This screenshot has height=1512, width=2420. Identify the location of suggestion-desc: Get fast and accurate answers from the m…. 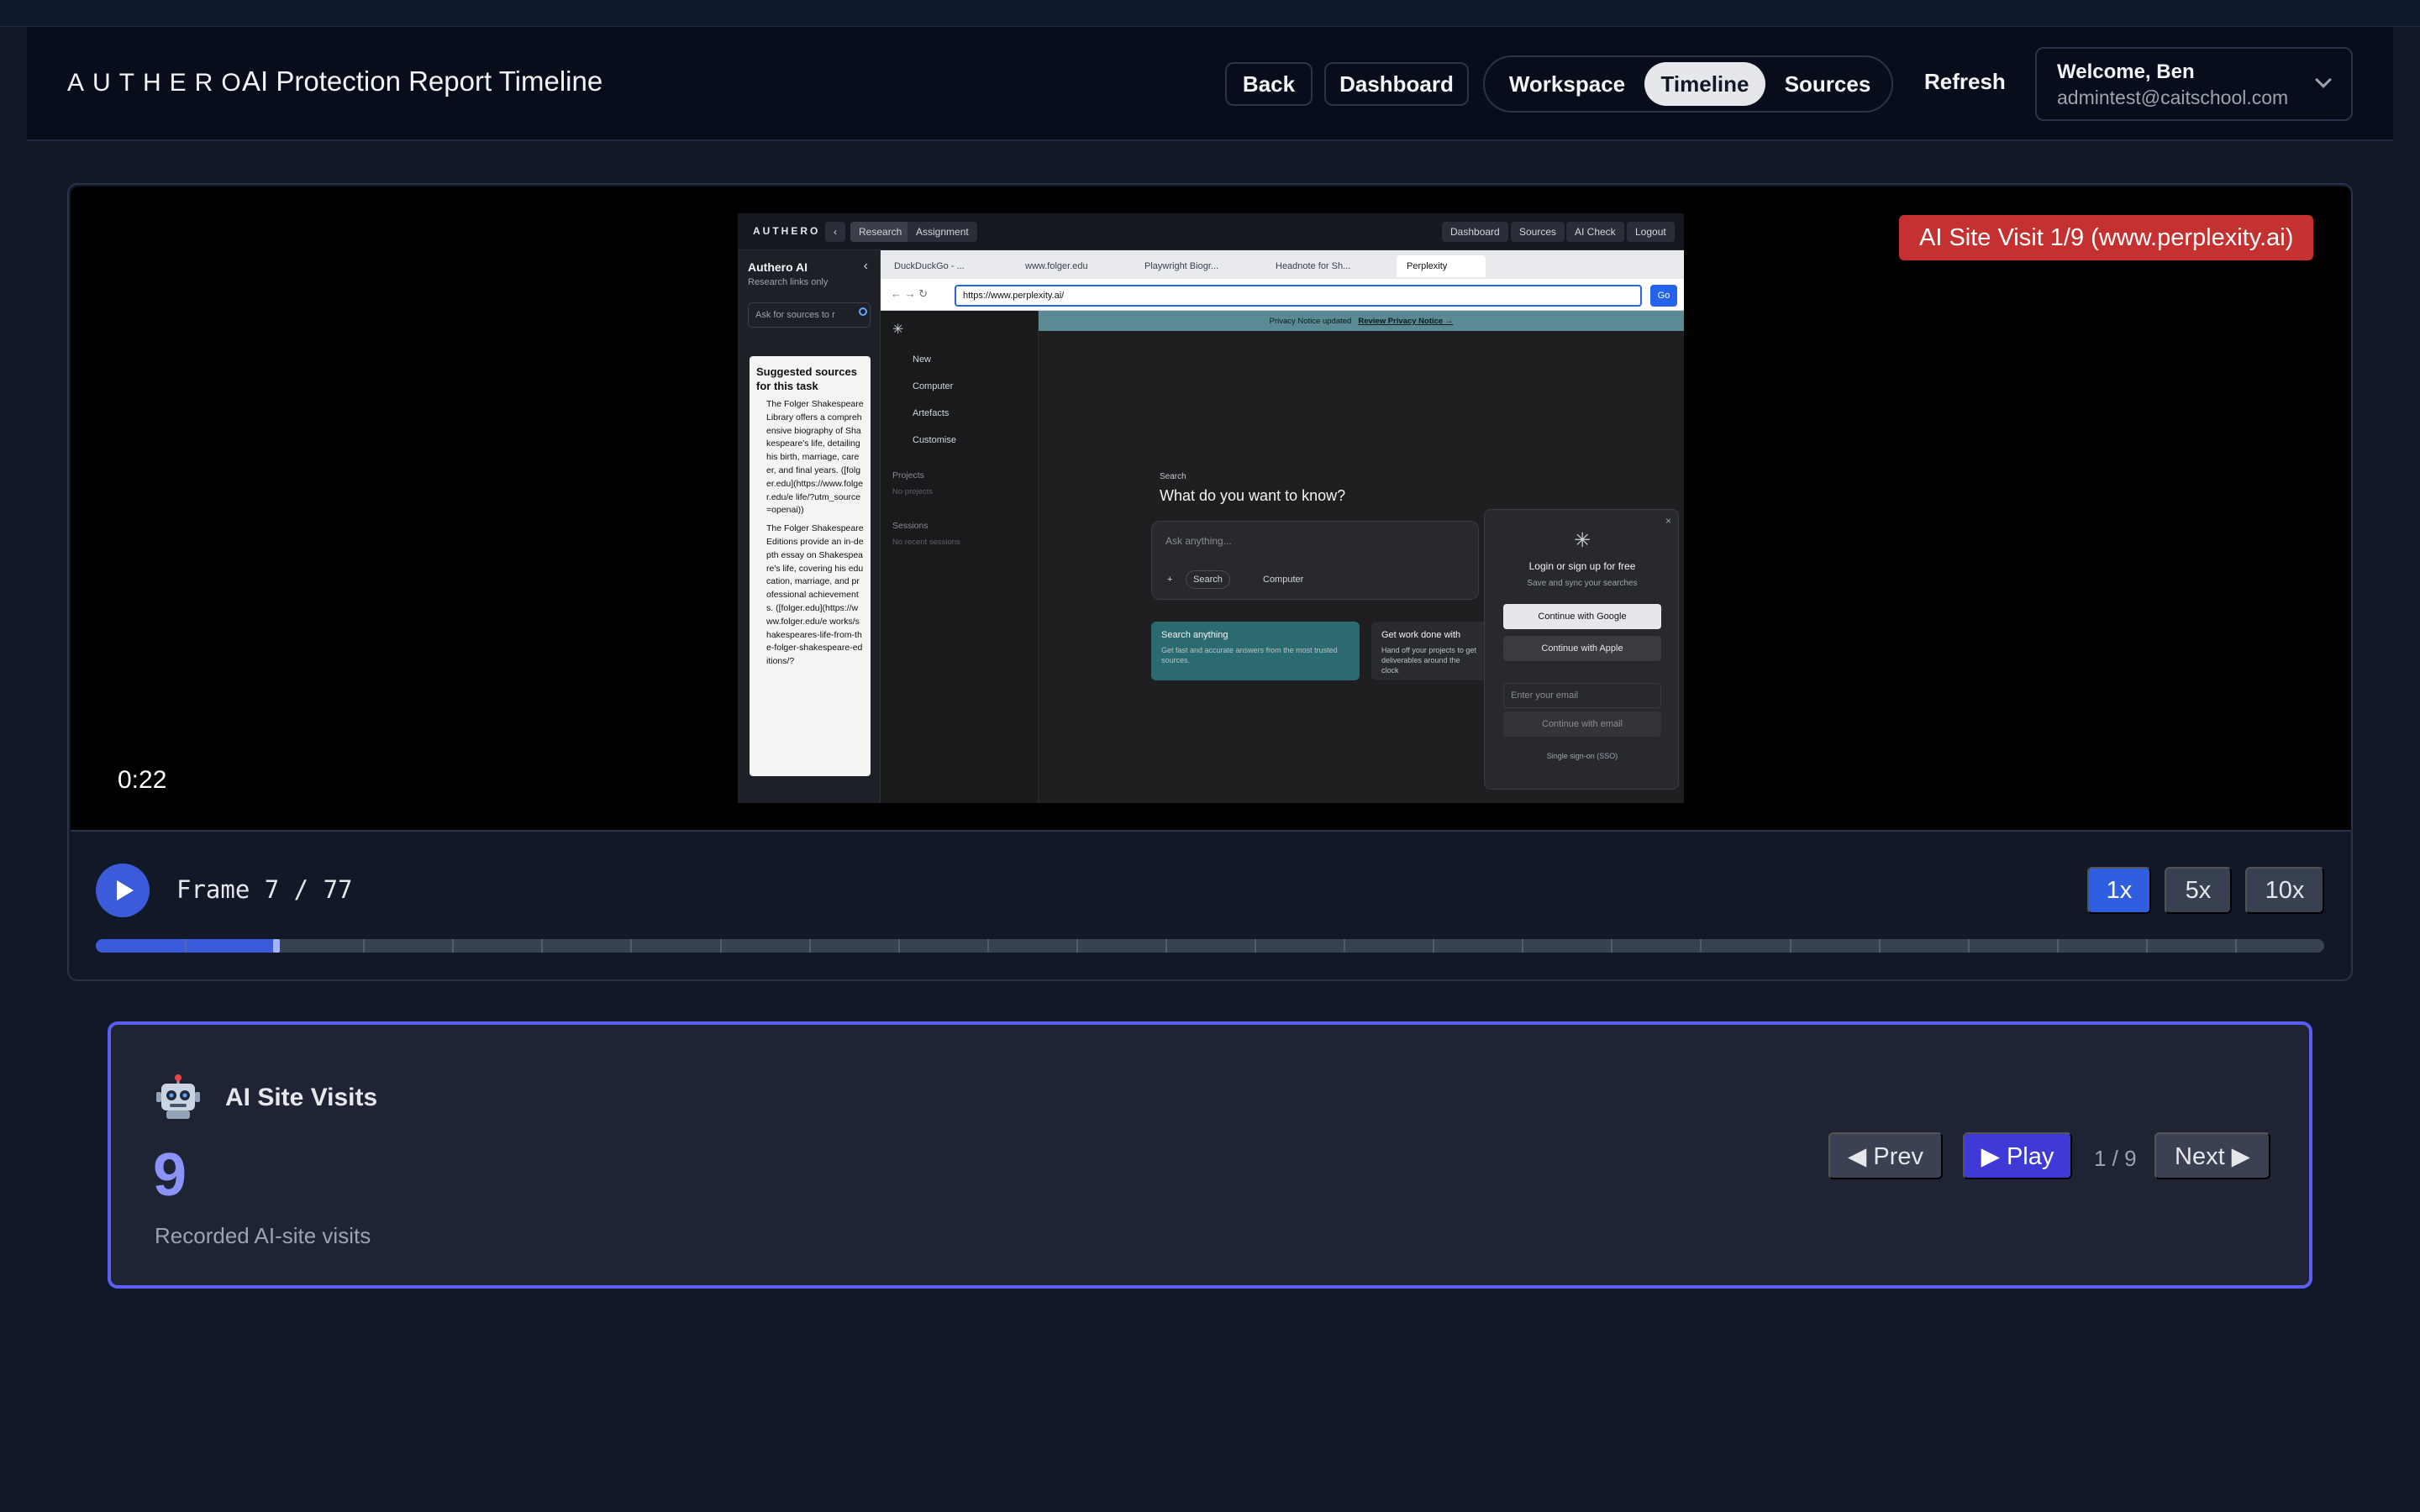
(1249, 655).